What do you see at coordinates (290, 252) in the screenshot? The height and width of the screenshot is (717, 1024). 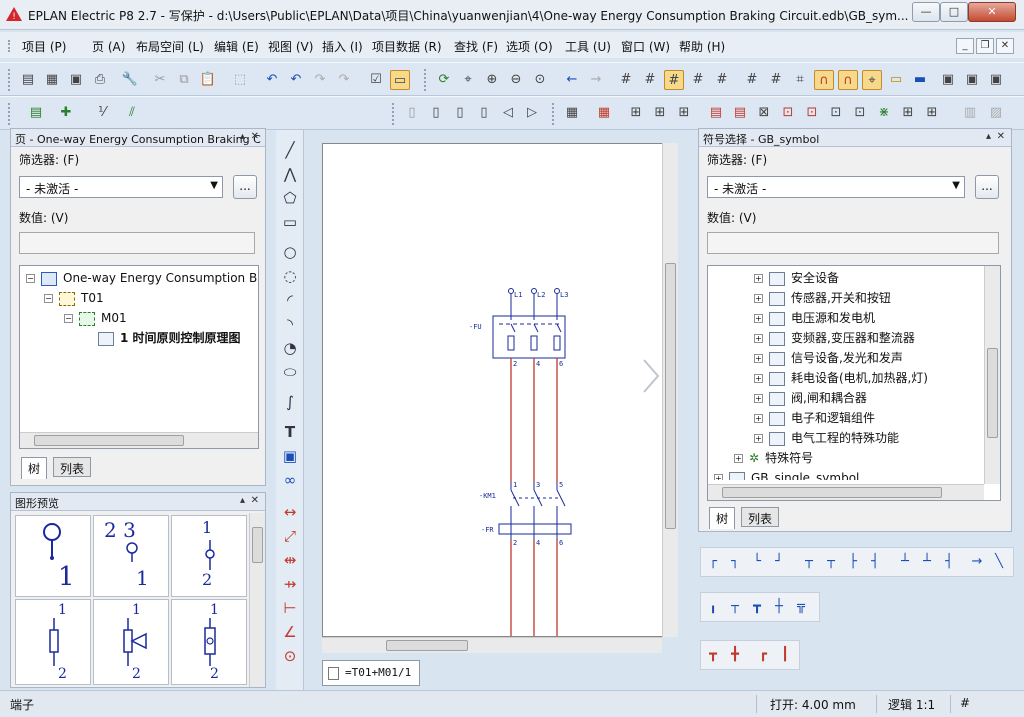 I see `circle-tool-icon: ○` at bounding box center [290, 252].